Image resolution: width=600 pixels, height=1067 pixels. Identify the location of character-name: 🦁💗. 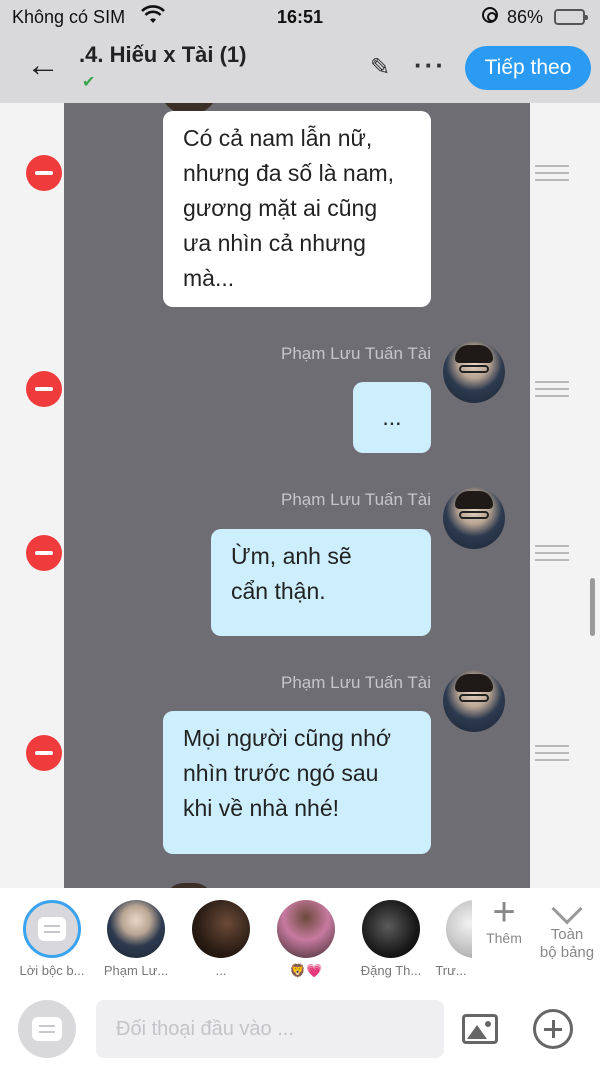
(306, 970).